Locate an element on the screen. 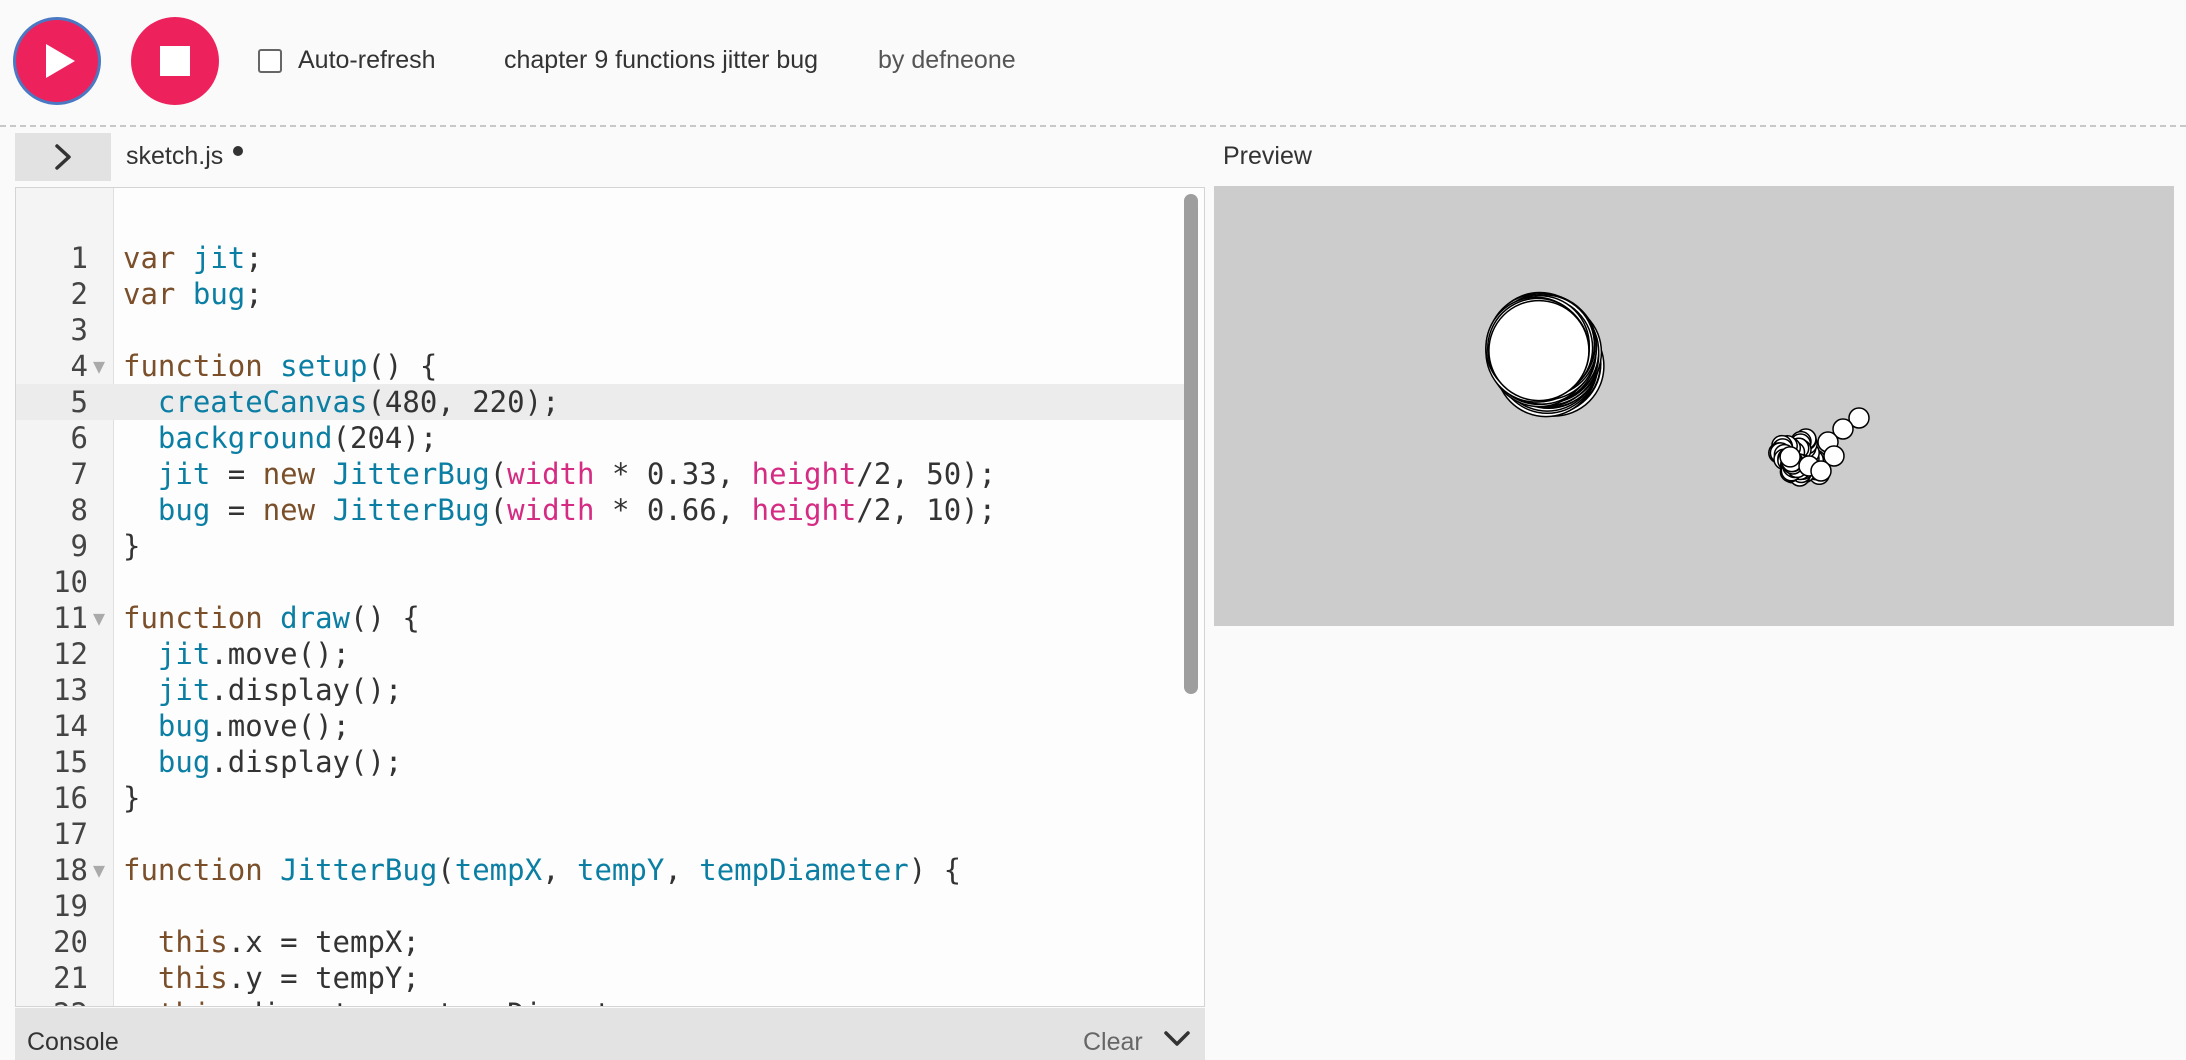  code-token: height is located at coordinates (804, 474).